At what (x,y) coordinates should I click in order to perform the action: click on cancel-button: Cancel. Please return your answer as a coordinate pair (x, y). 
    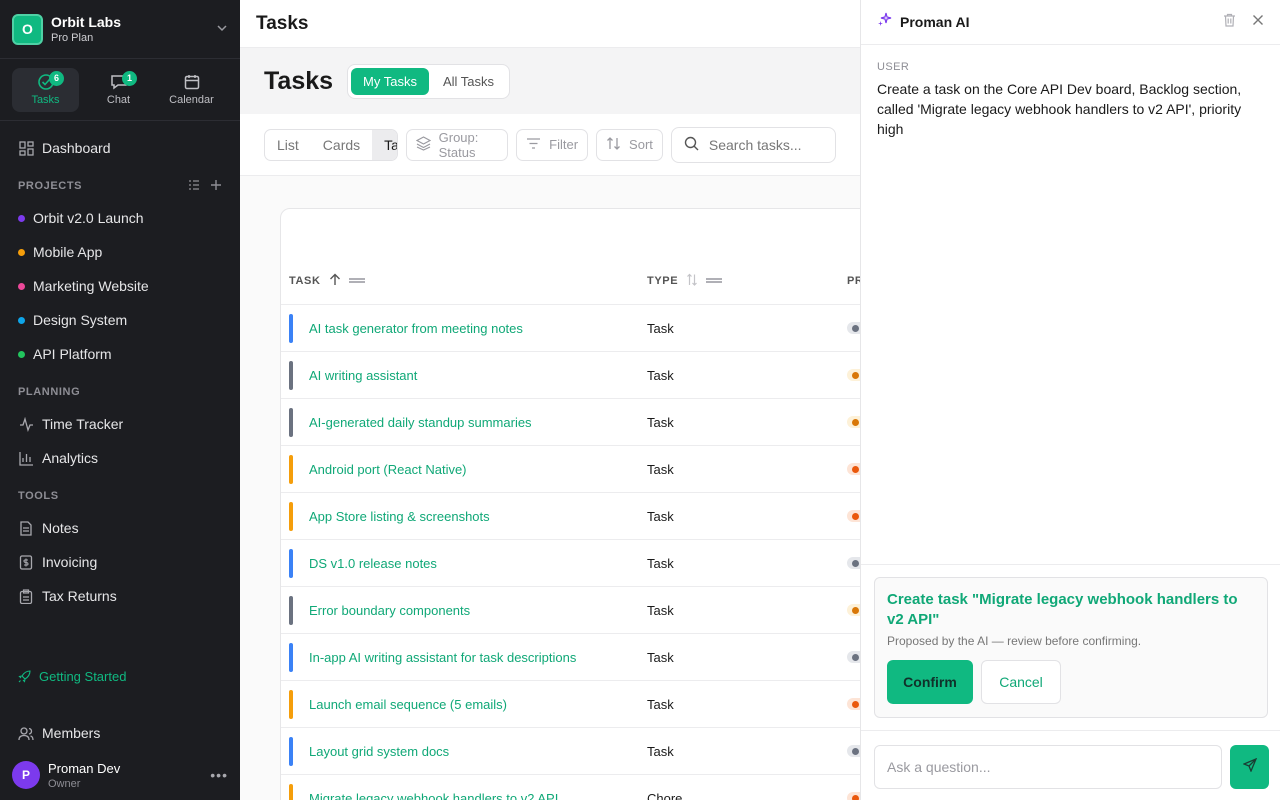
    Looking at the image, I should click on (1021, 682).